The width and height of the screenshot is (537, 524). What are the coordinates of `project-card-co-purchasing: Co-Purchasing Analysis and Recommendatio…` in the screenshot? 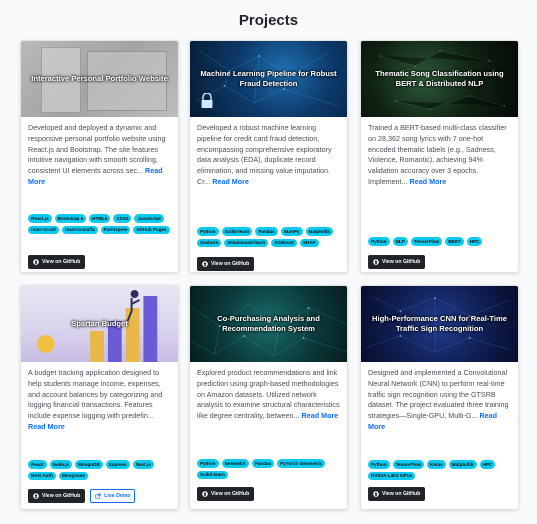 It's located at (268, 397).